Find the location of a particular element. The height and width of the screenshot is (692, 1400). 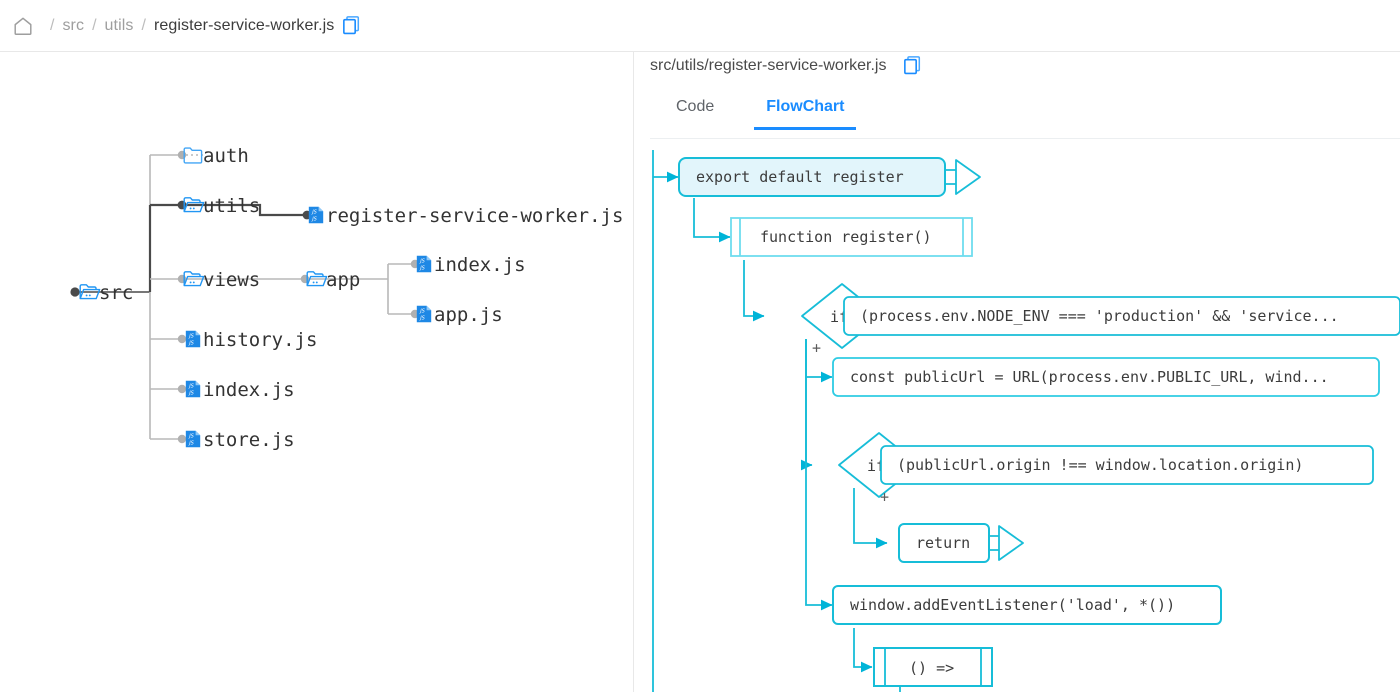

flow-node-function-register: function register() is located at coordinates (851, 237).